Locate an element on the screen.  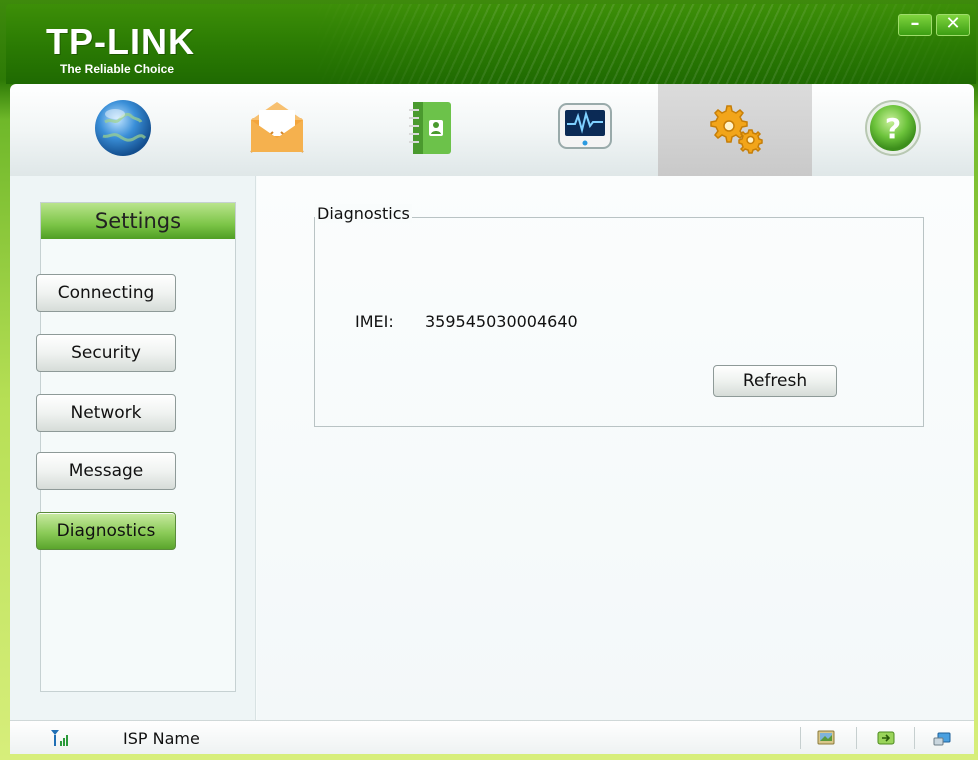
contacts-book-icon is located at coordinates (430, 128).